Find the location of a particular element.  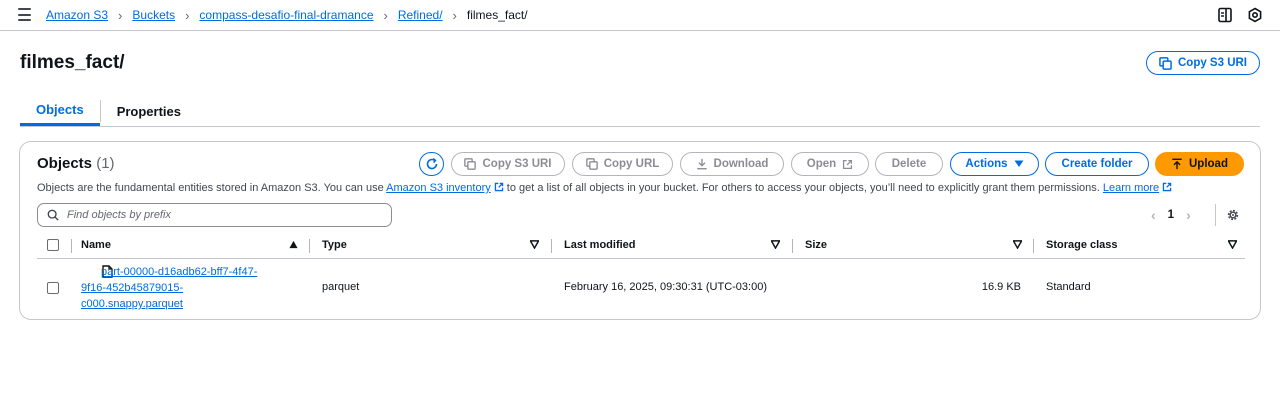

info-circle-icon is located at coordinates (1255, 15).